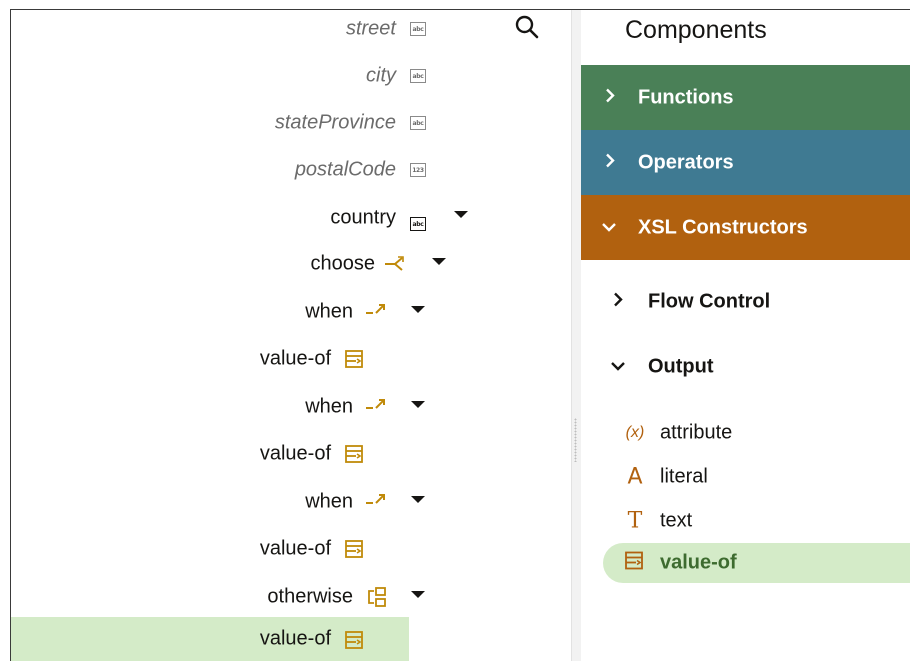 This screenshot has width=910, height=661. What do you see at coordinates (709, 301) in the screenshot?
I see `group-label: Flow Control` at bounding box center [709, 301].